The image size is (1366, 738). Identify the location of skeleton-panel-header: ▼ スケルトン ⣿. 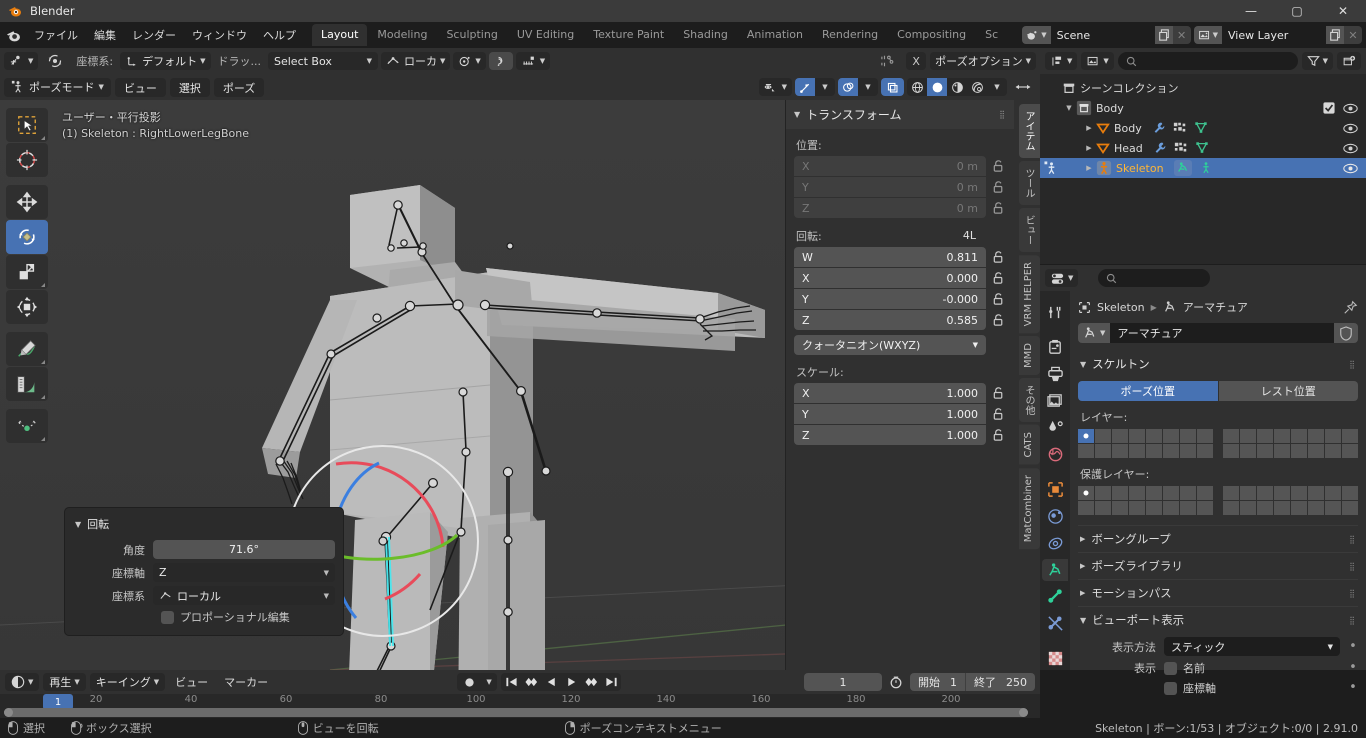
(1218, 364).